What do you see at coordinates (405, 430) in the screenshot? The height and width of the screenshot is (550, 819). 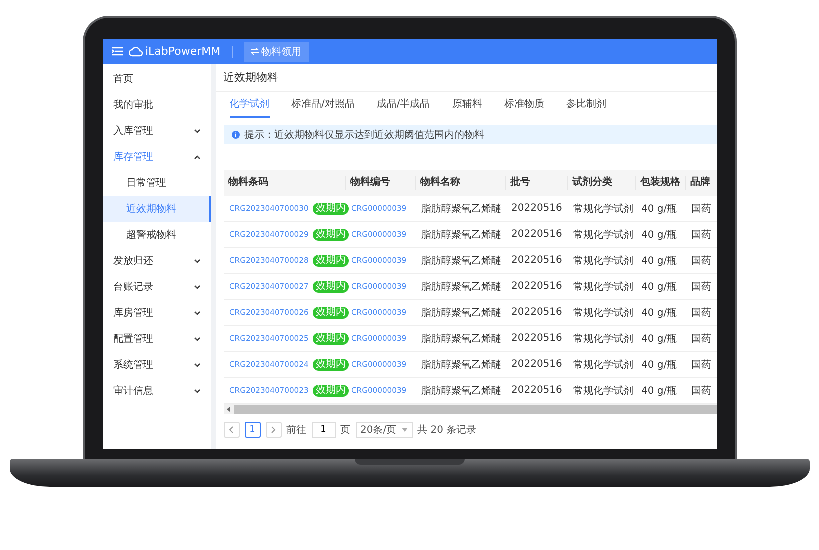 I see `caret-icon` at bounding box center [405, 430].